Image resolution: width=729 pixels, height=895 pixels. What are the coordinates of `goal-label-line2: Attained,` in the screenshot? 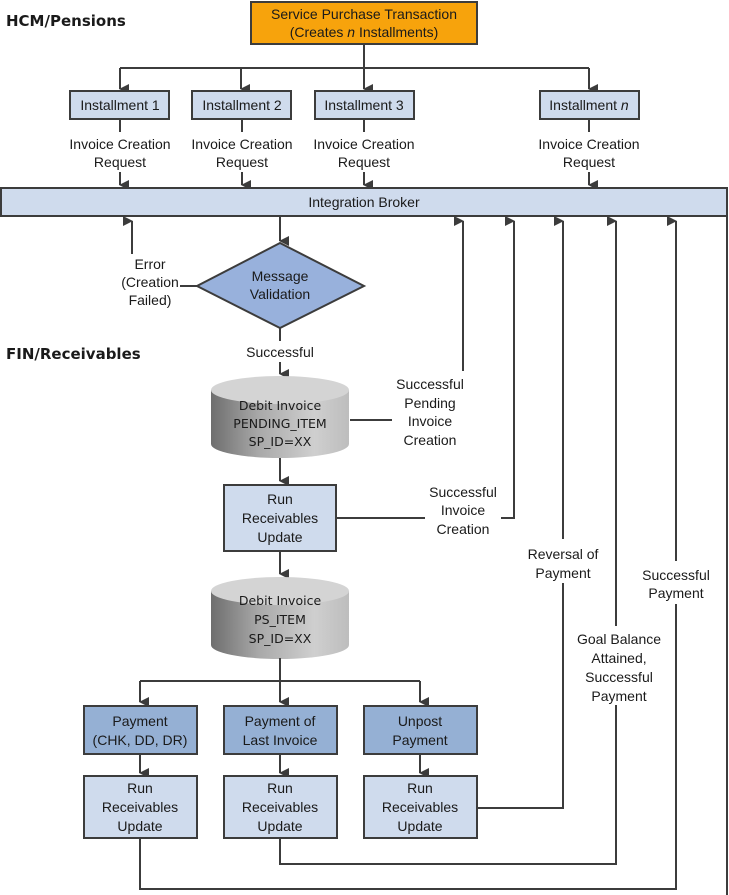 It's located at (618, 658).